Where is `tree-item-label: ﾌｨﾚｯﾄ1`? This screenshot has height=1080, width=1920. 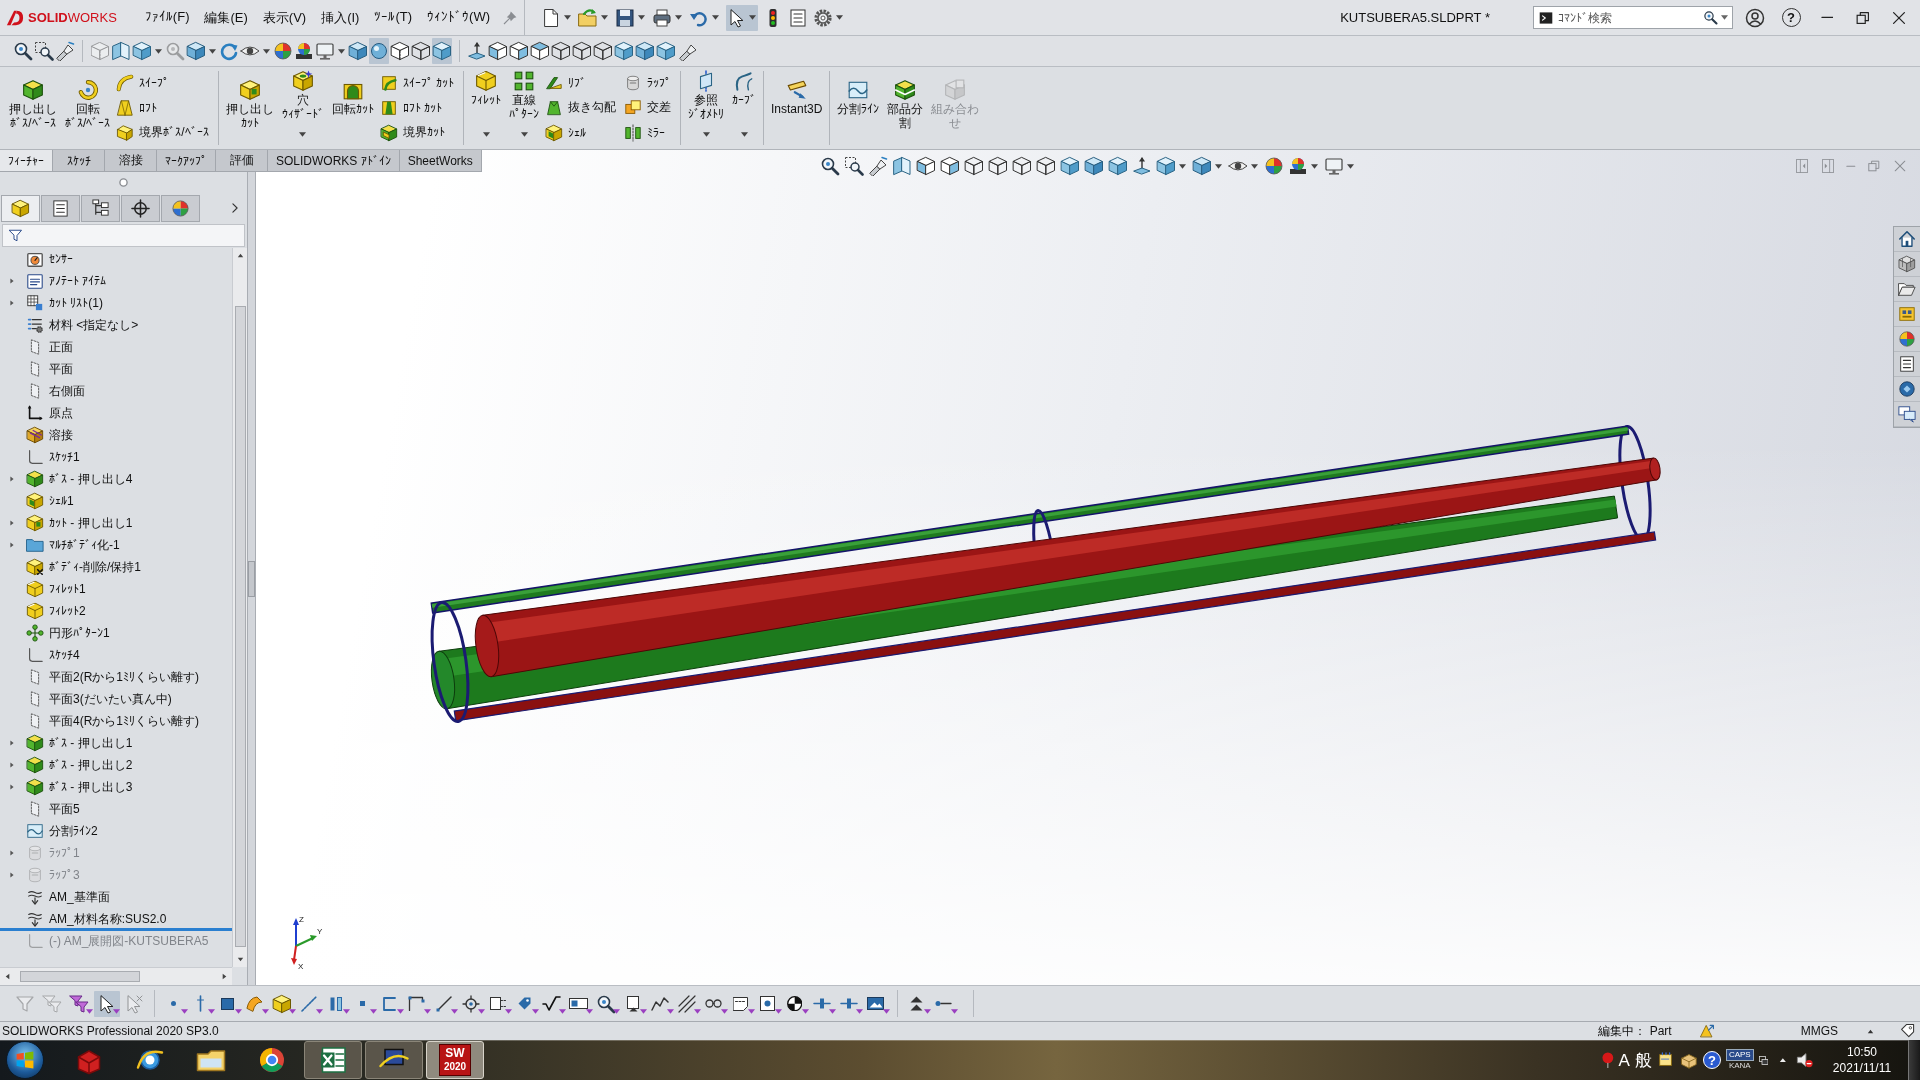 tree-item-label: ﾌｨﾚｯﾄ1 is located at coordinates (67, 589).